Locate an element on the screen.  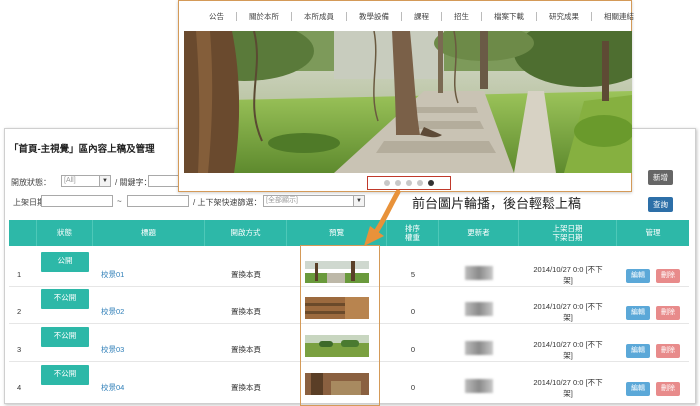
site-nav: 公告 關於本所 本所成員 教學設備 課程 招生 檔案下載 研究成果 相關連結 is located at coordinates (406, 16).